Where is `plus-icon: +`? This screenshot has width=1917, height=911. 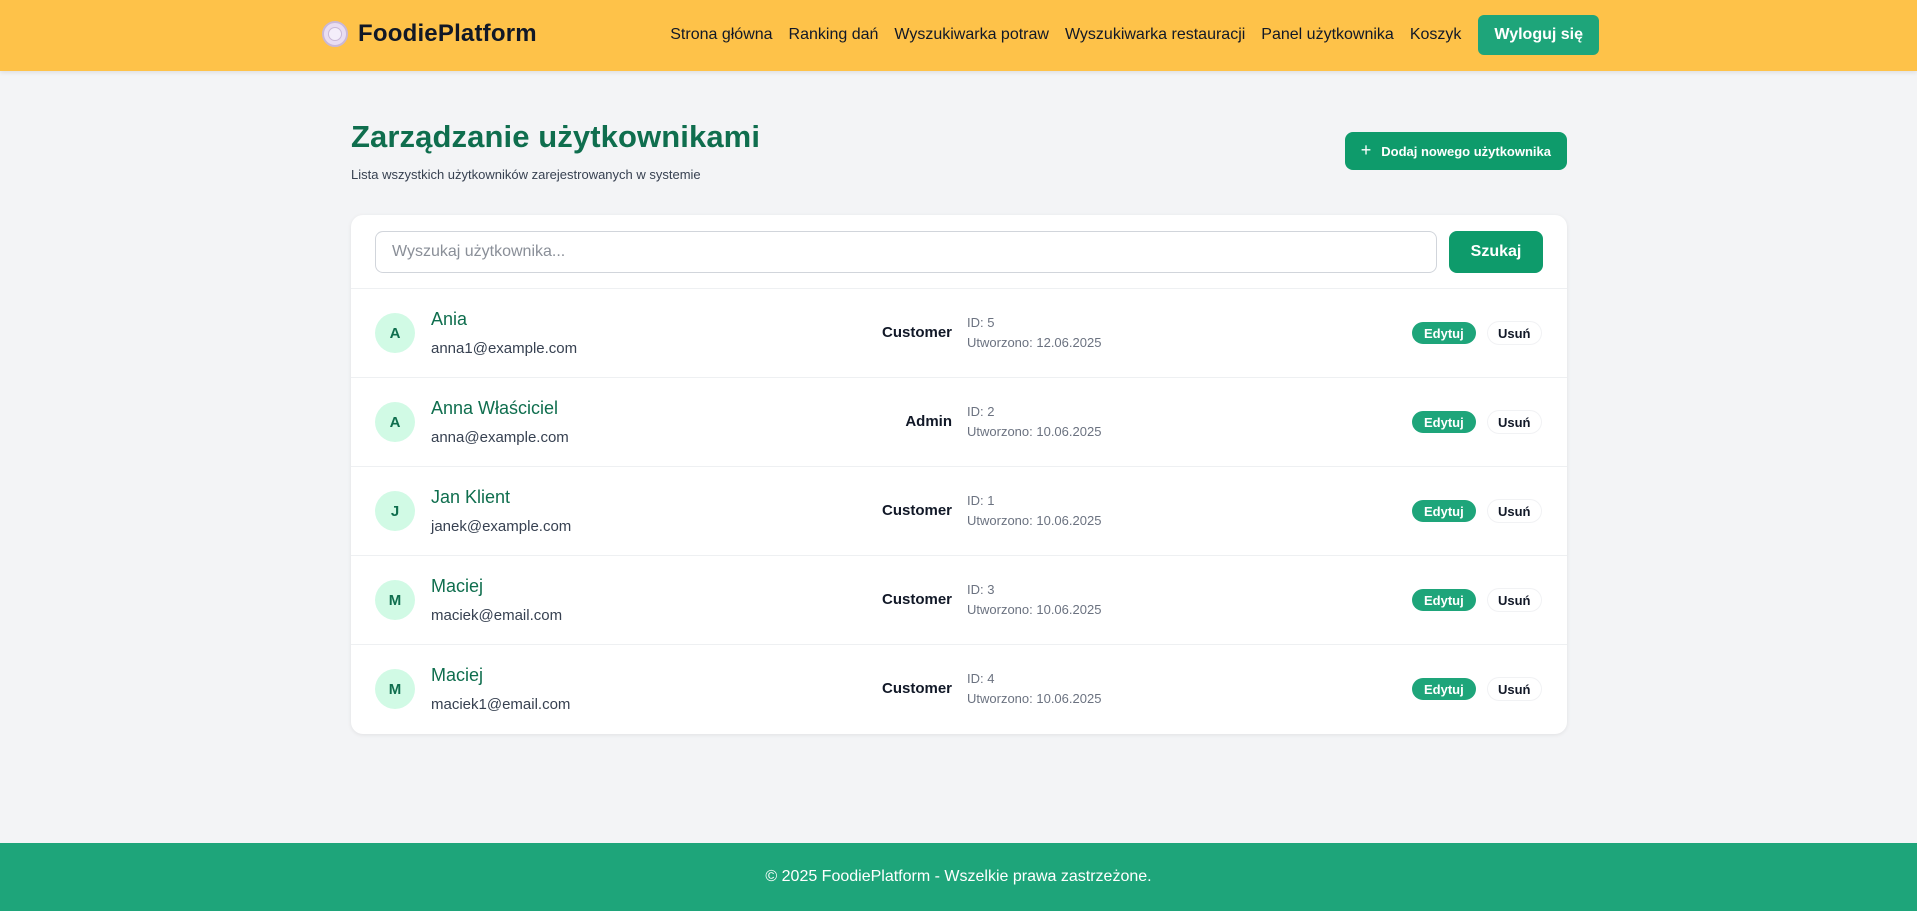
plus-icon: + is located at coordinates (1366, 150).